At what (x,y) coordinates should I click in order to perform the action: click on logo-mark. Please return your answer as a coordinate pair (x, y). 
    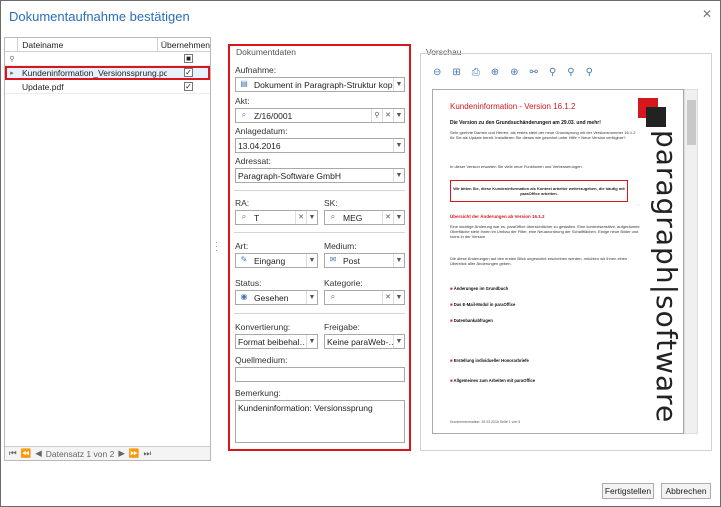
    Looking at the image, I should click on (656, 117).